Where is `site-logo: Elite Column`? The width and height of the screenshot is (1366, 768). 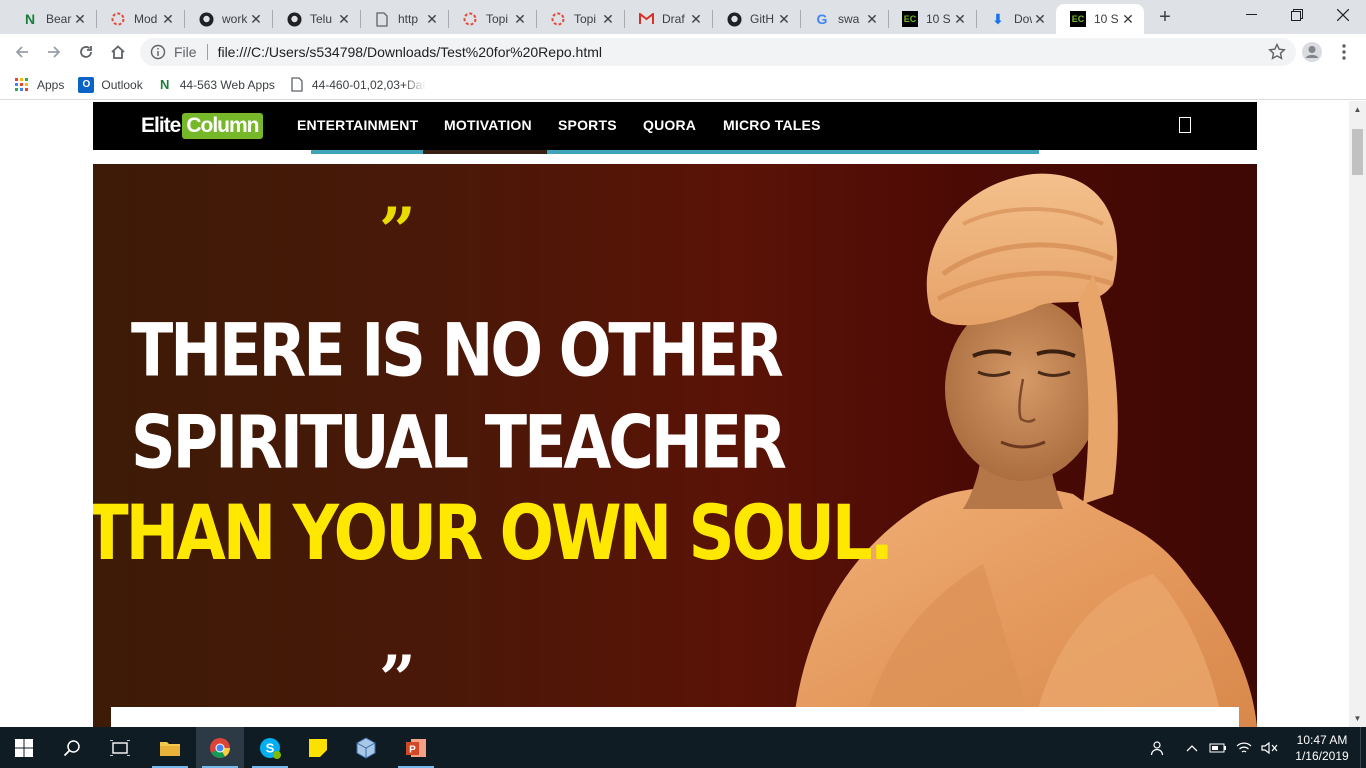
site-logo: Elite Column is located at coordinates (202, 126).